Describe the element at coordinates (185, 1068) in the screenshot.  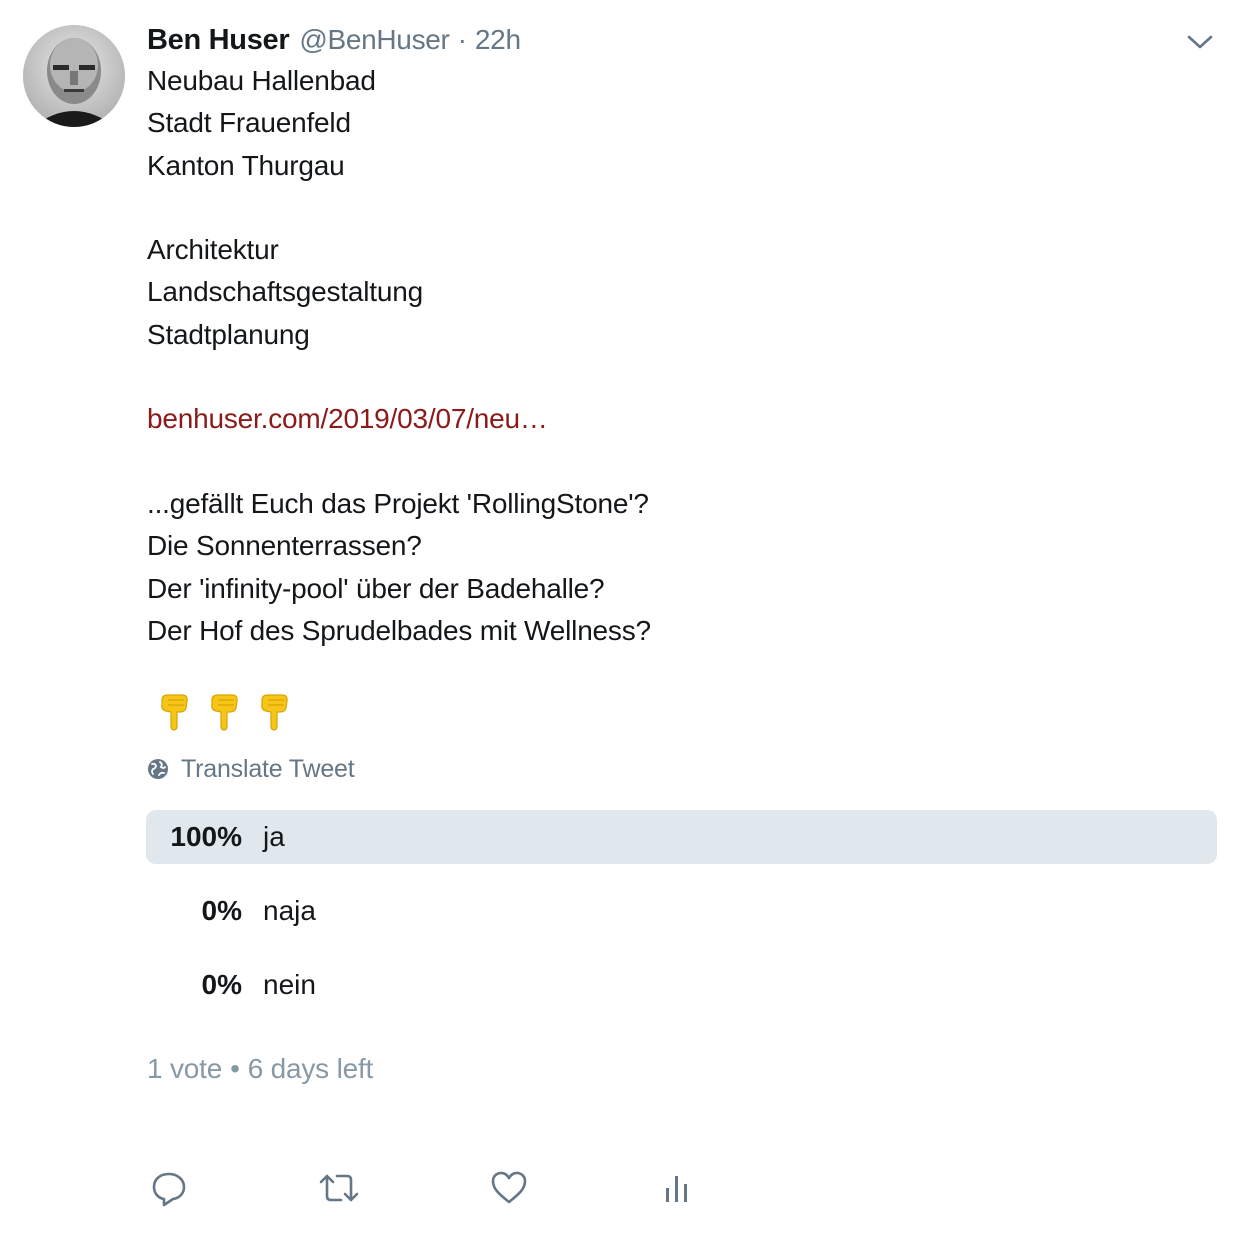
I see `poll-vote-count: 1 vote` at that location.